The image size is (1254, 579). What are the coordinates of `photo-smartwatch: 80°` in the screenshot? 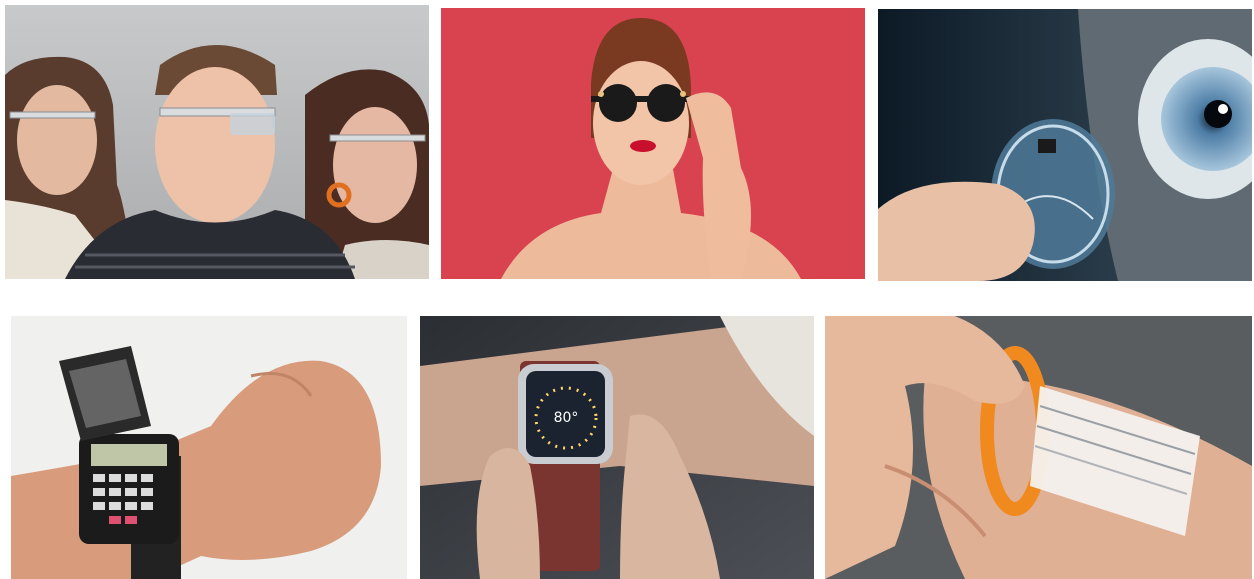 It's located at (617, 447).